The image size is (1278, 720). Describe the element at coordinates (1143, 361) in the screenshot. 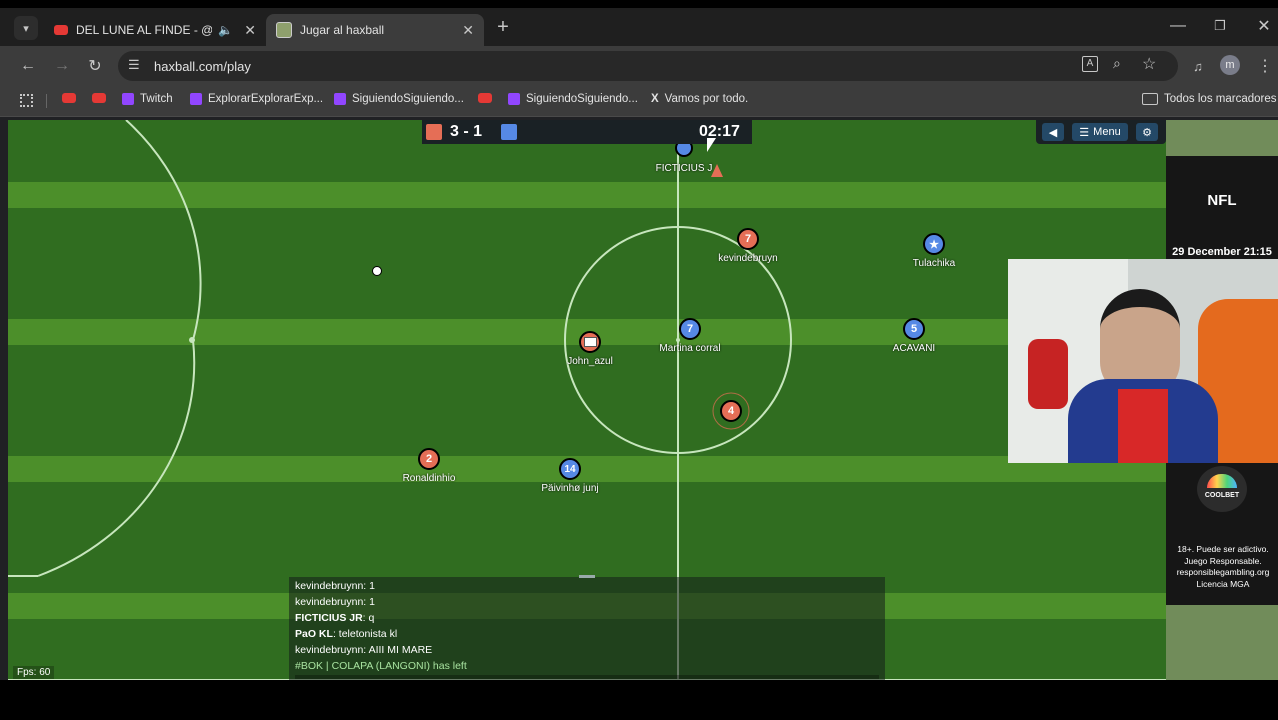

I see `webcam-overlay` at that location.